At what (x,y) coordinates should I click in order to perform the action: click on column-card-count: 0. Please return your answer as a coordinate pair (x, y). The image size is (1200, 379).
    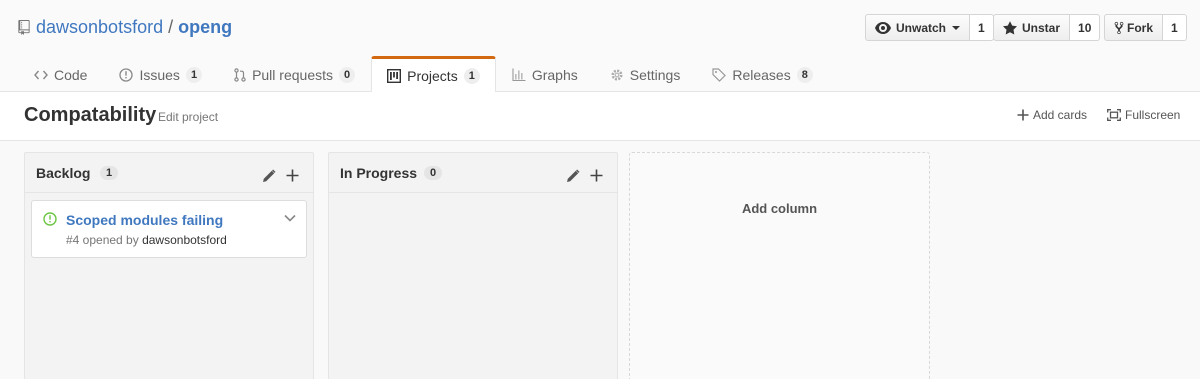
    Looking at the image, I should click on (433, 173).